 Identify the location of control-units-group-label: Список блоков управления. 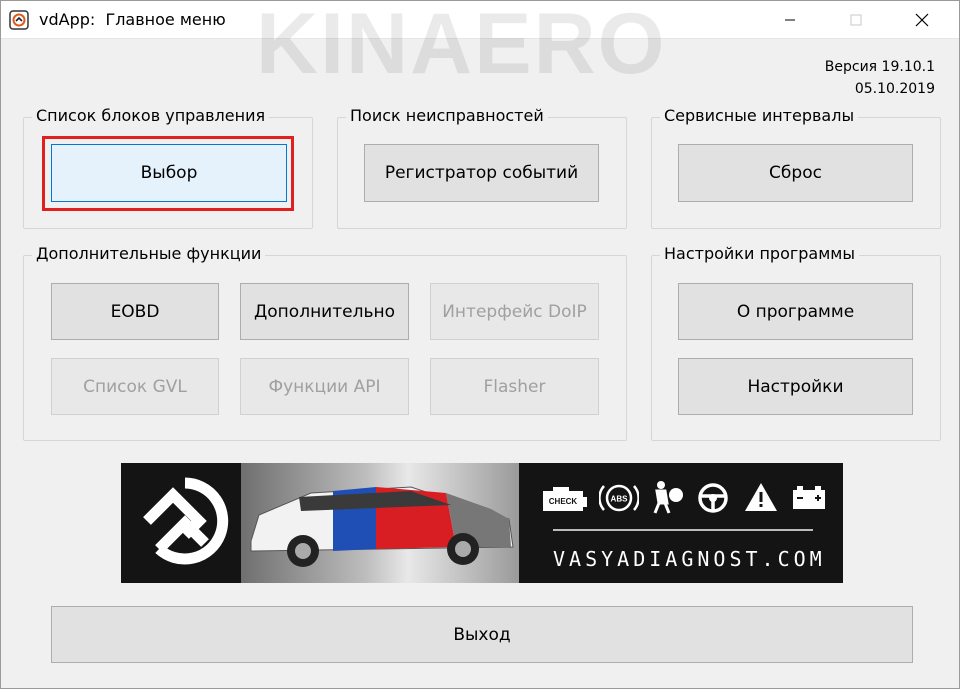
(151, 115).